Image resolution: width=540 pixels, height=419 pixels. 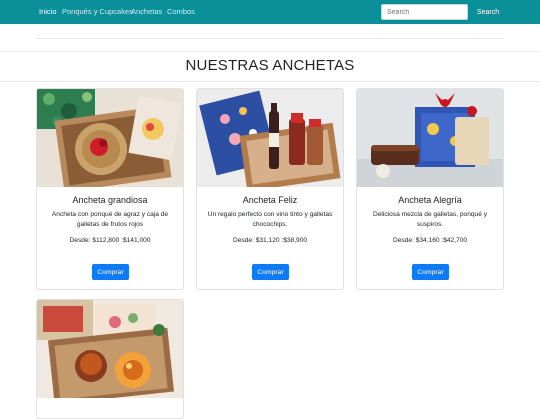 I want to click on product-price: Desde: $31,120 :$38,900, so click(x=270, y=240).